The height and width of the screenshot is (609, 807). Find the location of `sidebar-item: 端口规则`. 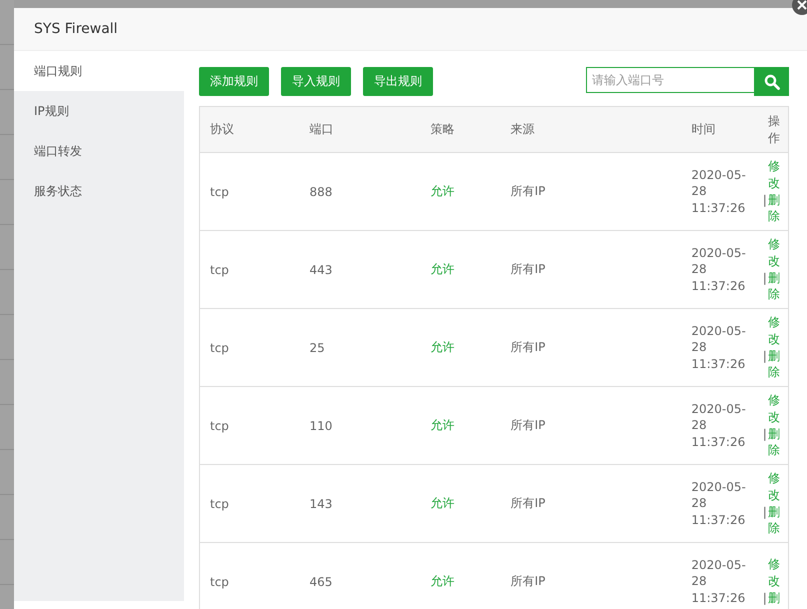

sidebar-item: 端口规则 is located at coordinates (99, 71).